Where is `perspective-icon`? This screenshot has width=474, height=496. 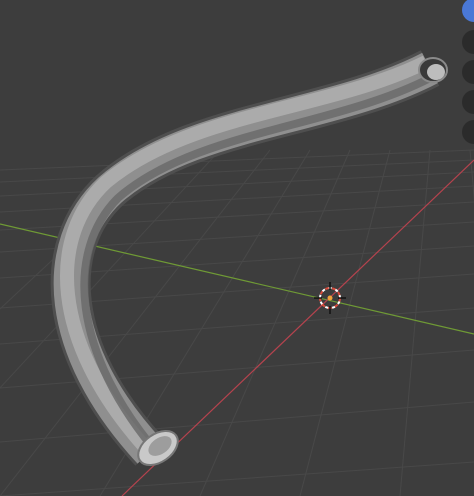
perspective-icon is located at coordinates (468, 132).